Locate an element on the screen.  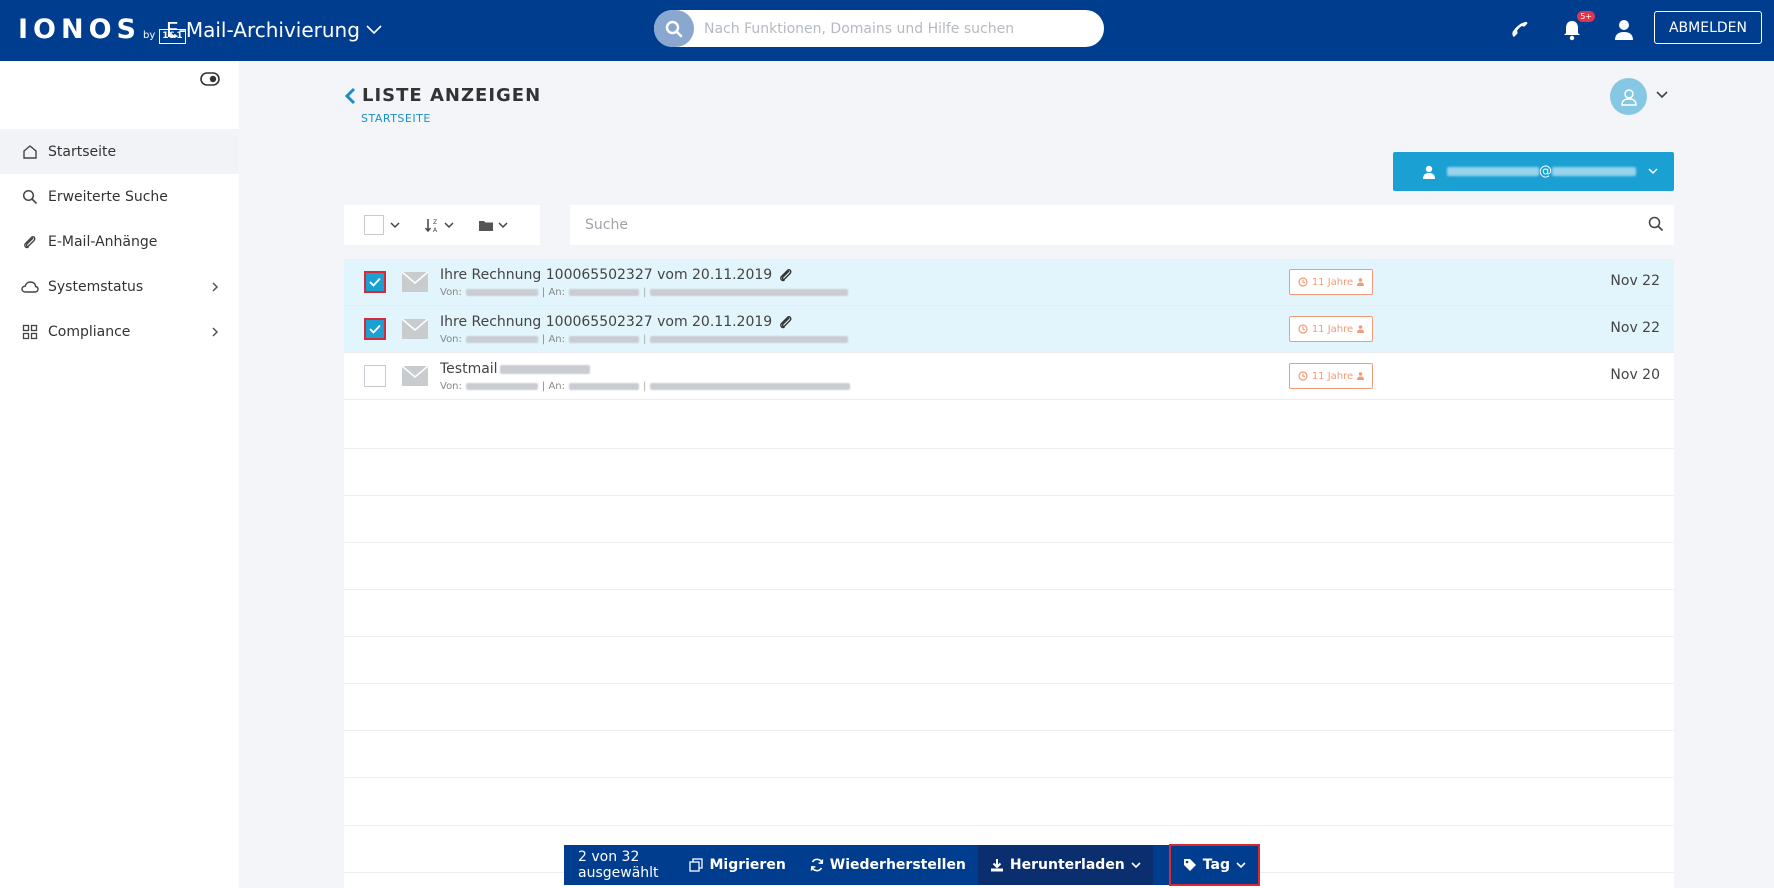
tag-label: Tag is located at coordinates (1216, 865).